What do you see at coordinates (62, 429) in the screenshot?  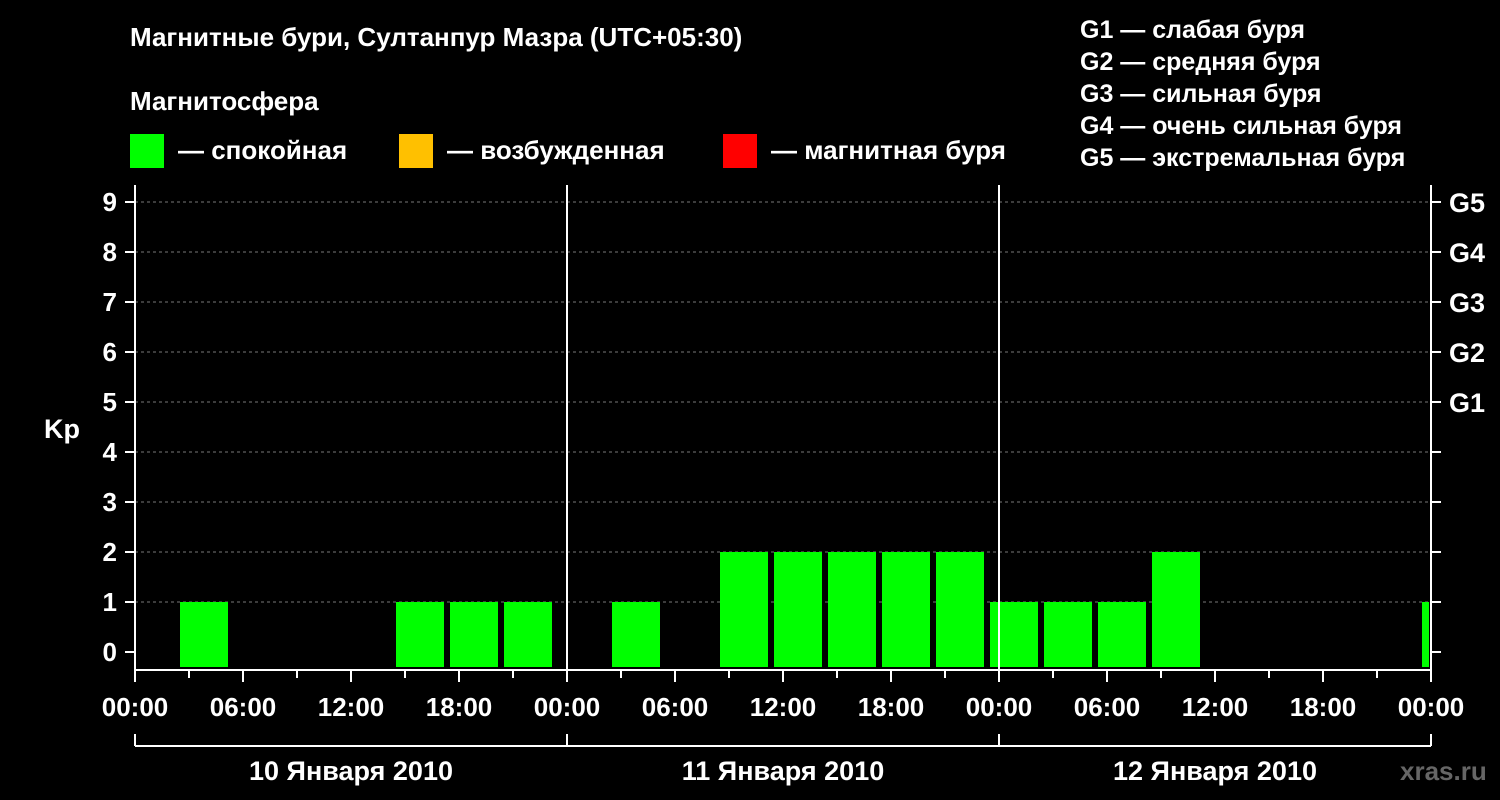 I see `y-axis-title: Kp` at bounding box center [62, 429].